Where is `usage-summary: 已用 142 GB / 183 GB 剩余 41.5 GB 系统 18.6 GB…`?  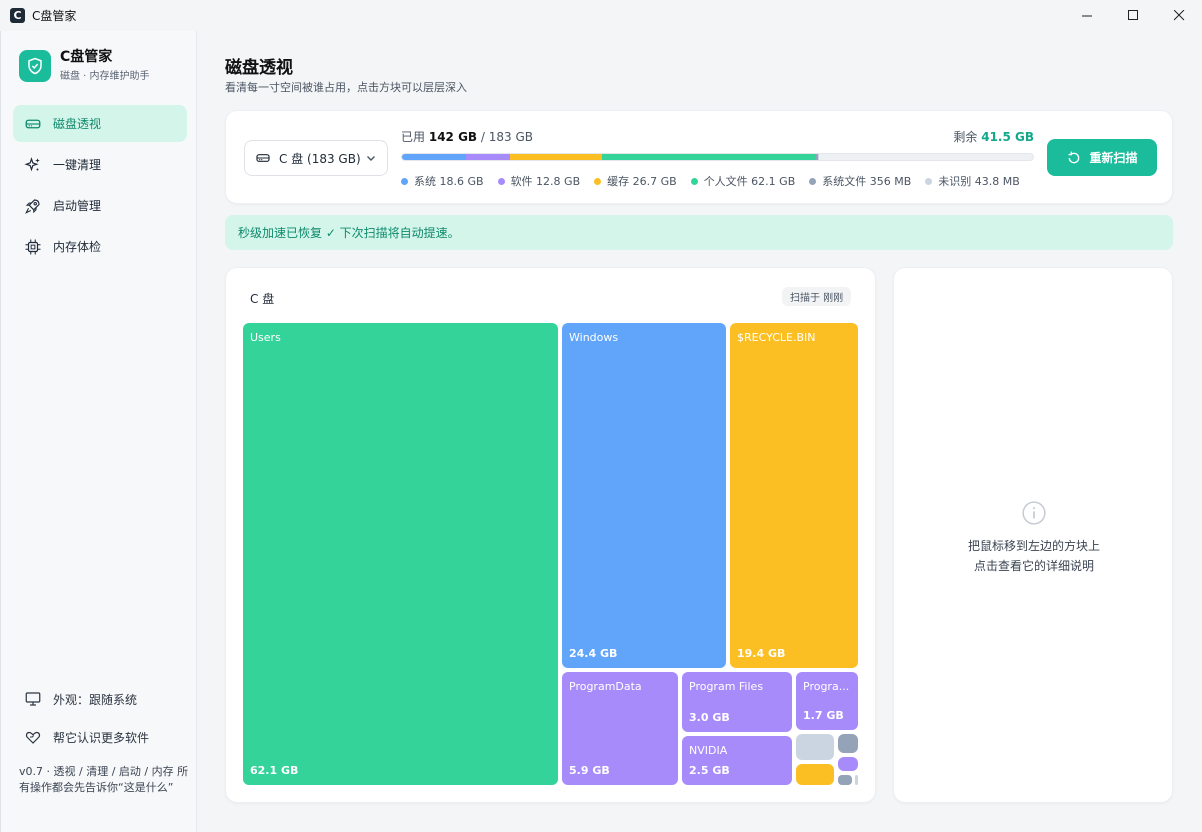 usage-summary: 已用 142 GB / 183 GB 剩余 41.5 GB 系统 18.6 GB… is located at coordinates (717, 158).